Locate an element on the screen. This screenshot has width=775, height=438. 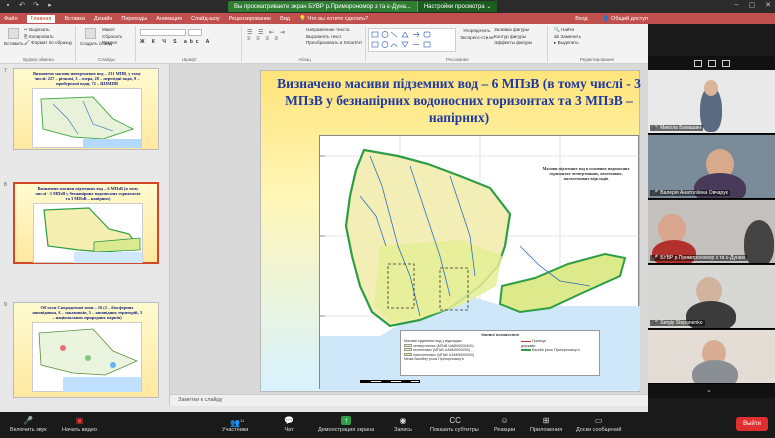
participant-face is located at coordinates (711, 88).